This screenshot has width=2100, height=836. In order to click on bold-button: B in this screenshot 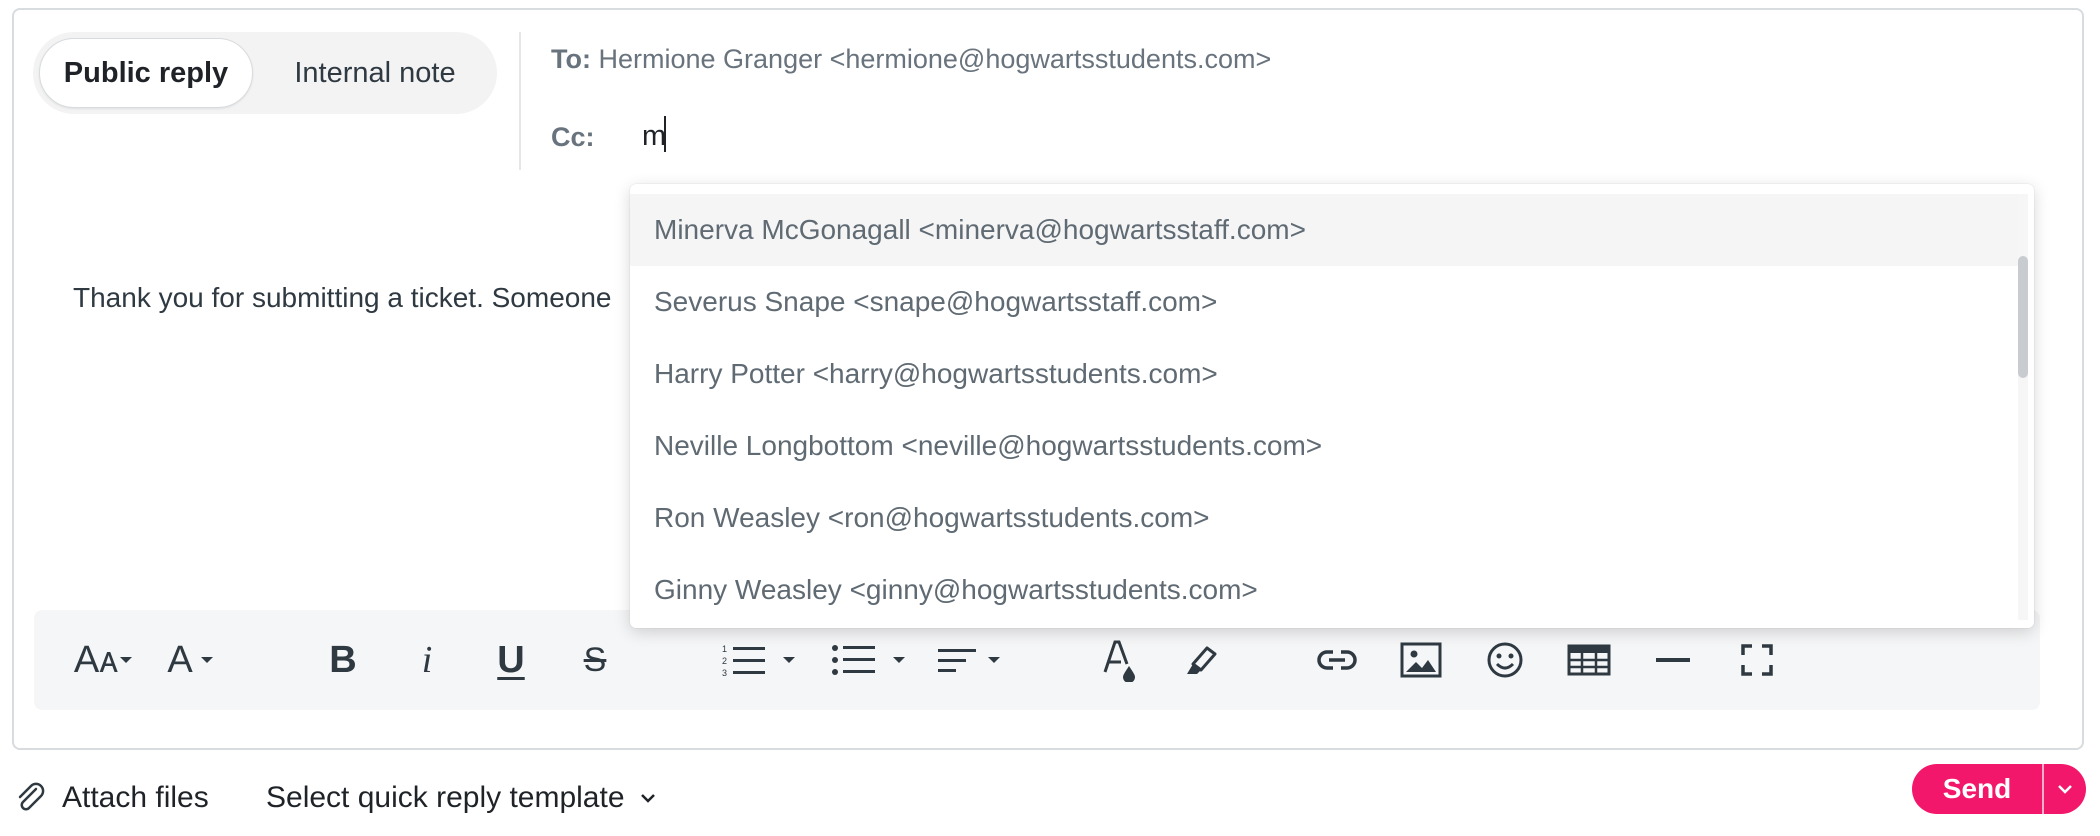, I will do `click(343, 660)`.